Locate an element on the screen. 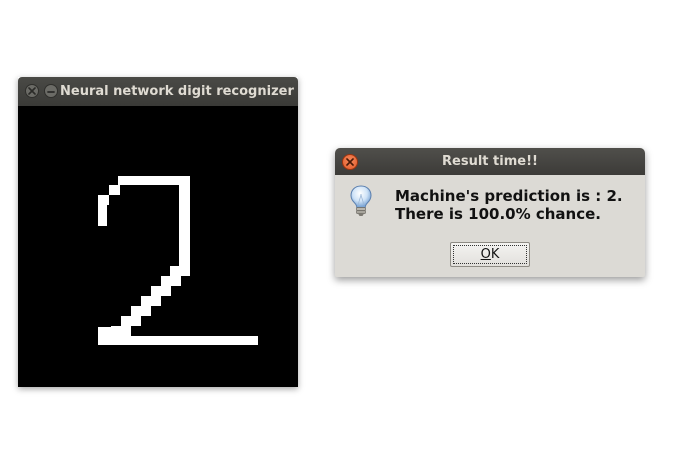  minimize-icon is located at coordinates (51, 91).